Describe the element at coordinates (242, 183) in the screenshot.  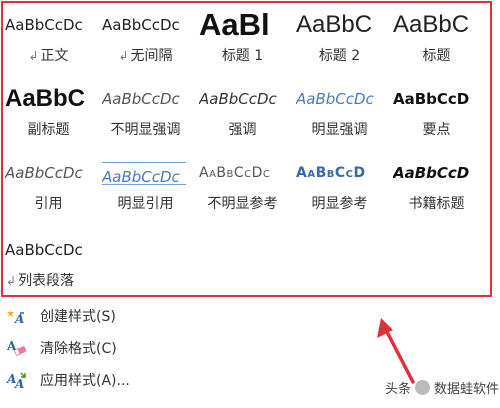
I see `style-subtle-reference: AaBbCcDc 不明显参考` at that location.